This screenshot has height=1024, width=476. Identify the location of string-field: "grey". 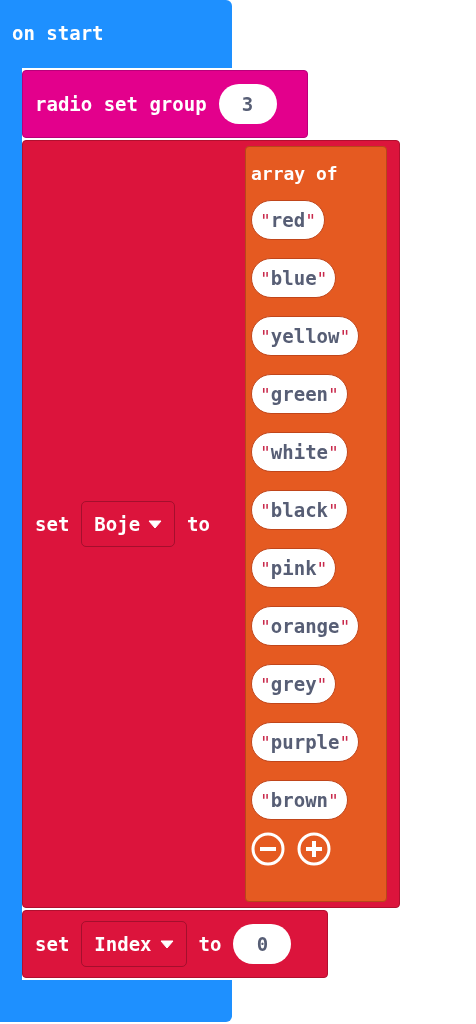
(294, 684).